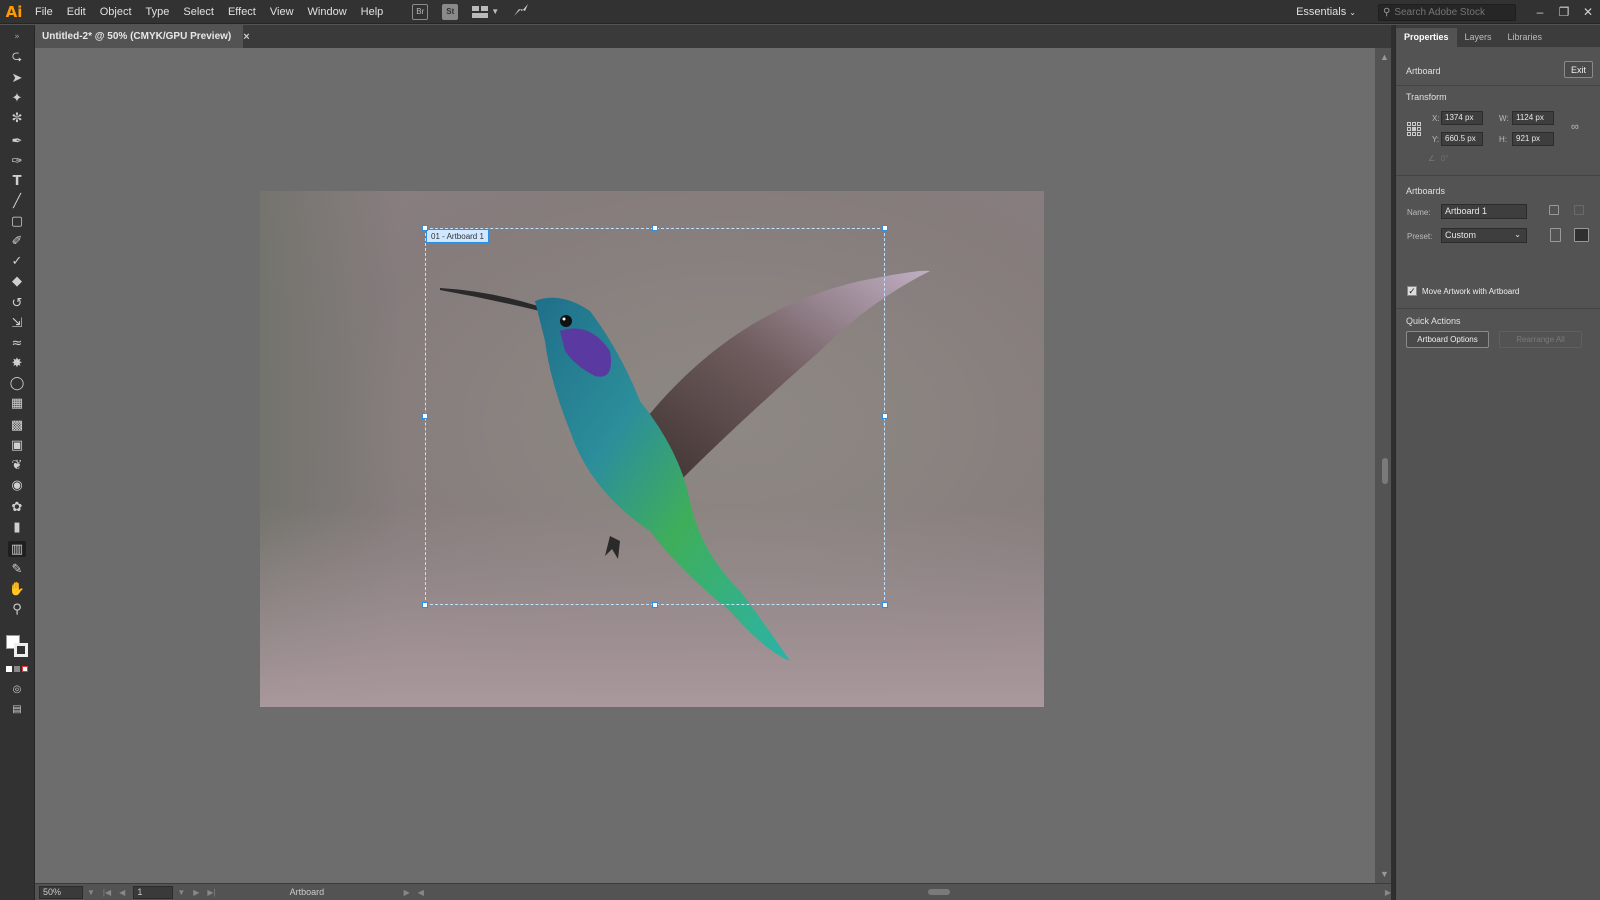  Describe the element at coordinates (1575, 127) in the screenshot. I see `constrain-proportions-icon: ∞` at that location.